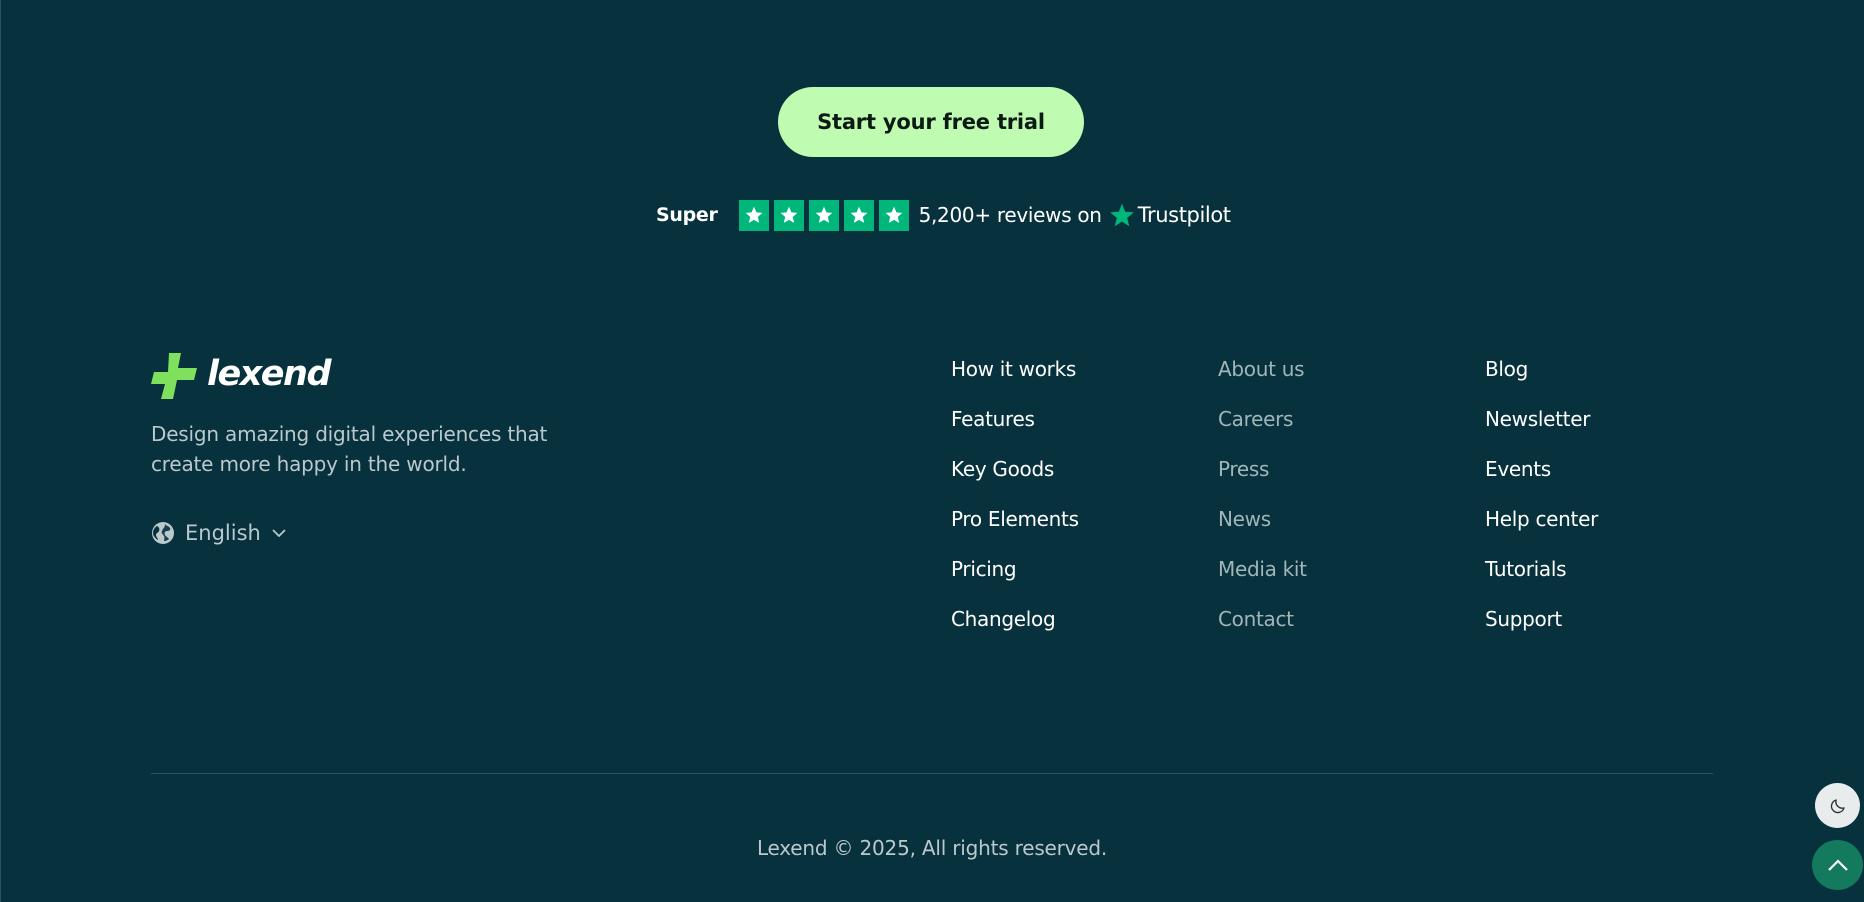 The width and height of the screenshot is (1864, 902). I want to click on footer-link-contact: Contact, so click(1262, 629).